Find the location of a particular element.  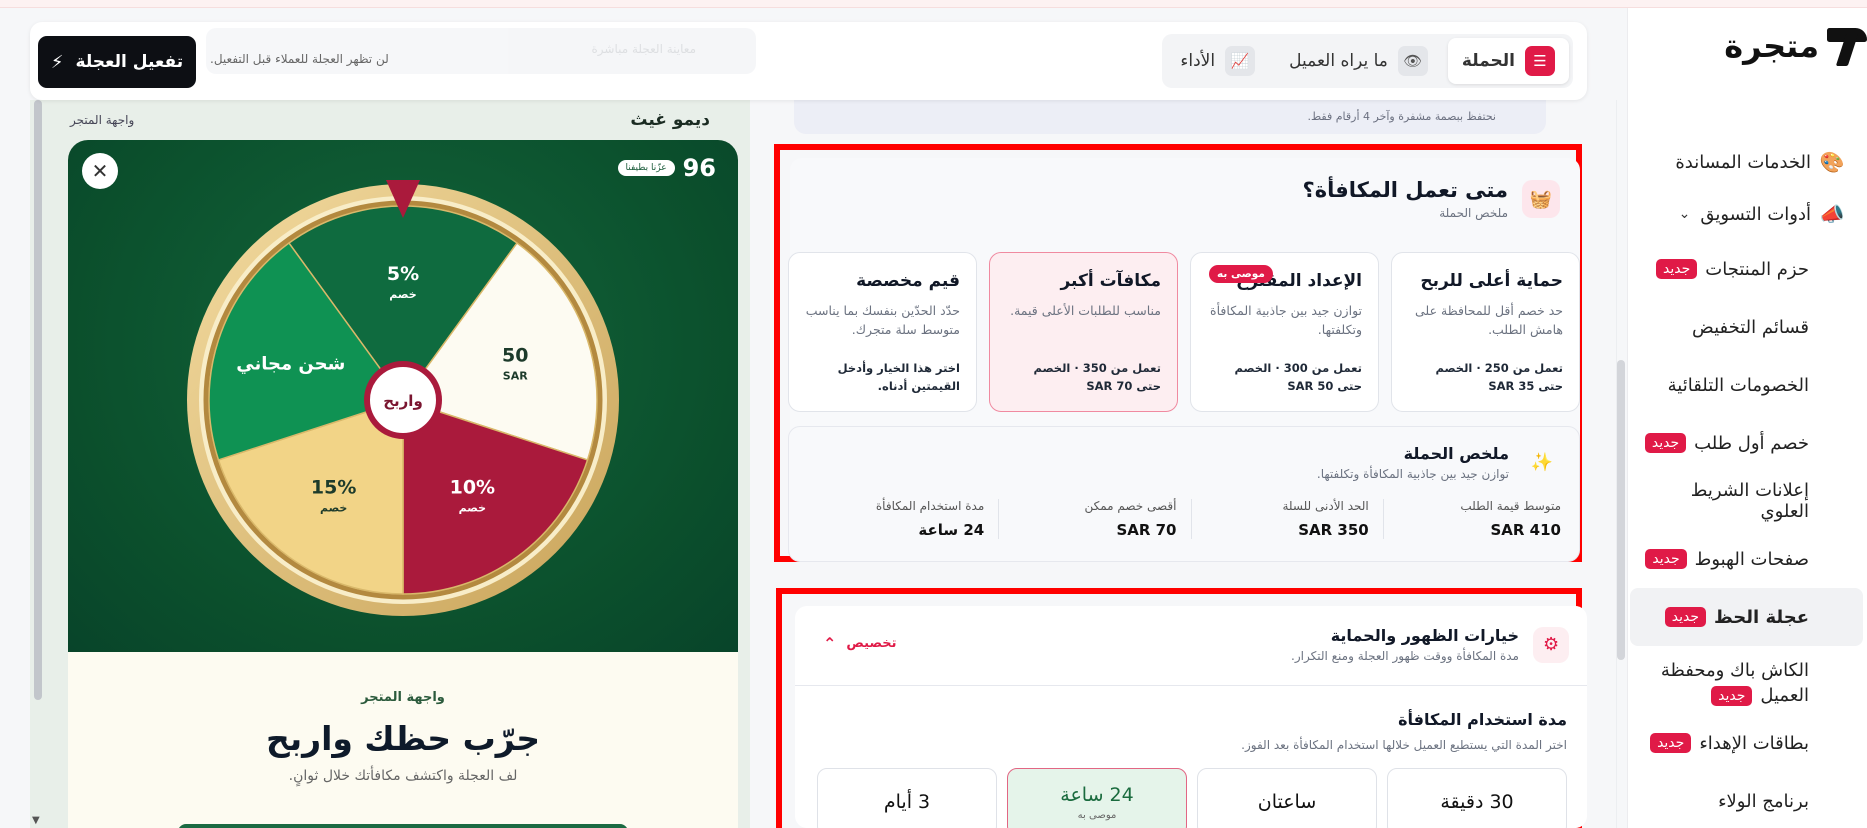

sidebar-item-gift-cards: بطاقات الإهداء جديد is located at coordinates (1742, 743).